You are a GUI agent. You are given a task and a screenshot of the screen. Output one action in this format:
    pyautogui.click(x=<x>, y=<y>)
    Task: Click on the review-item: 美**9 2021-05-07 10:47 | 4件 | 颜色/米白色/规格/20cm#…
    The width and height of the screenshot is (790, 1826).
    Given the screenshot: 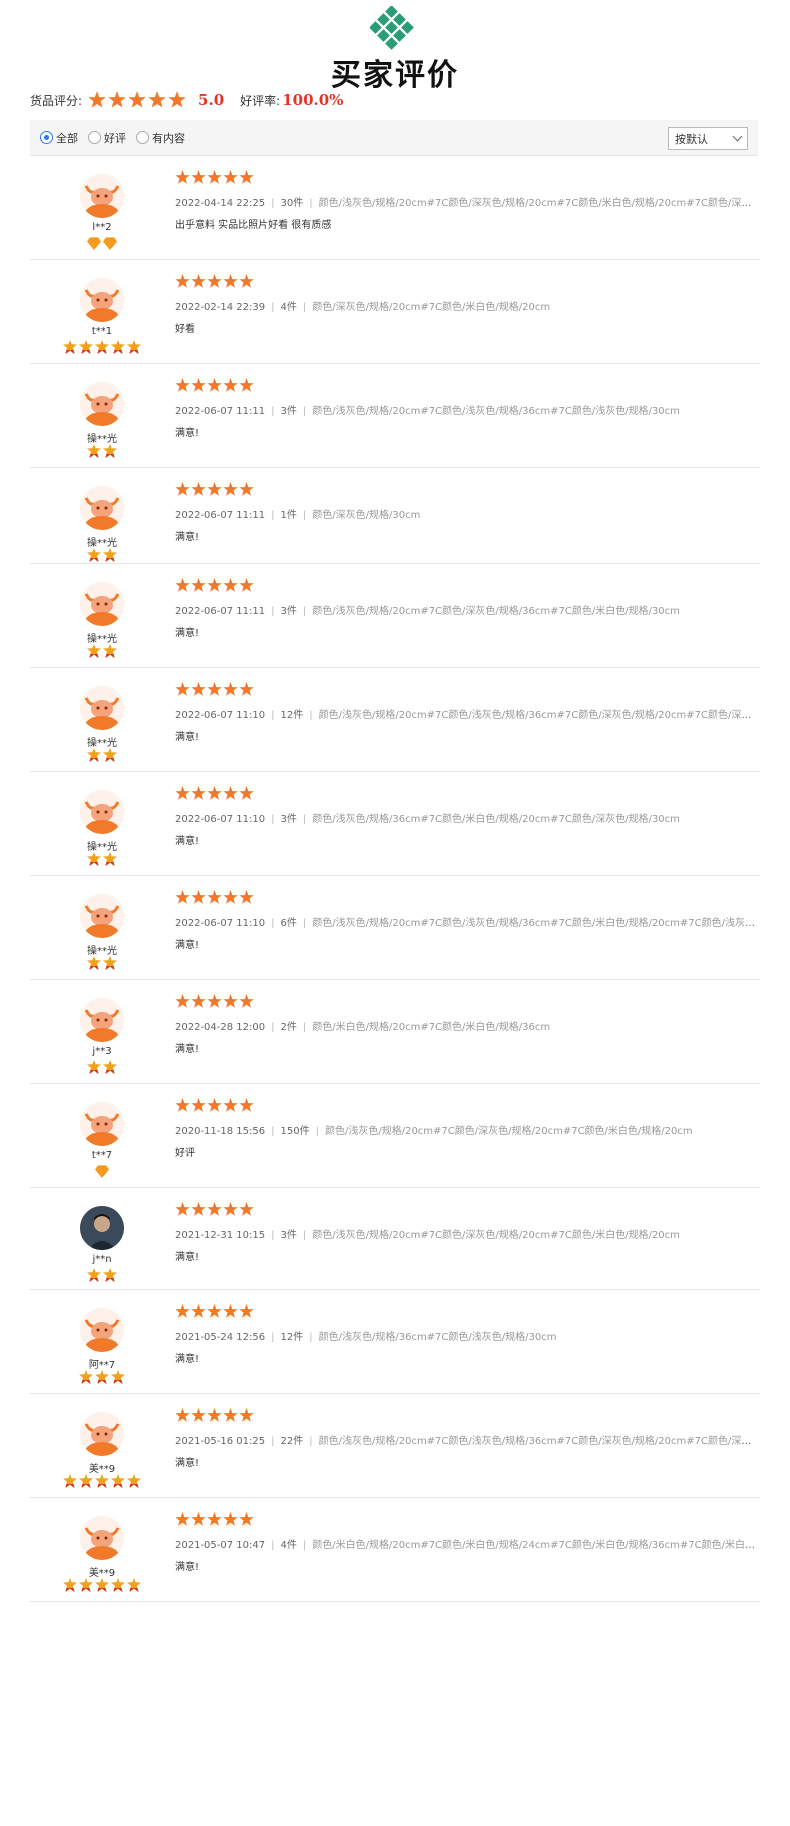 What is the action you would take?
    pyautogui.click(x=395, y=1550)
    